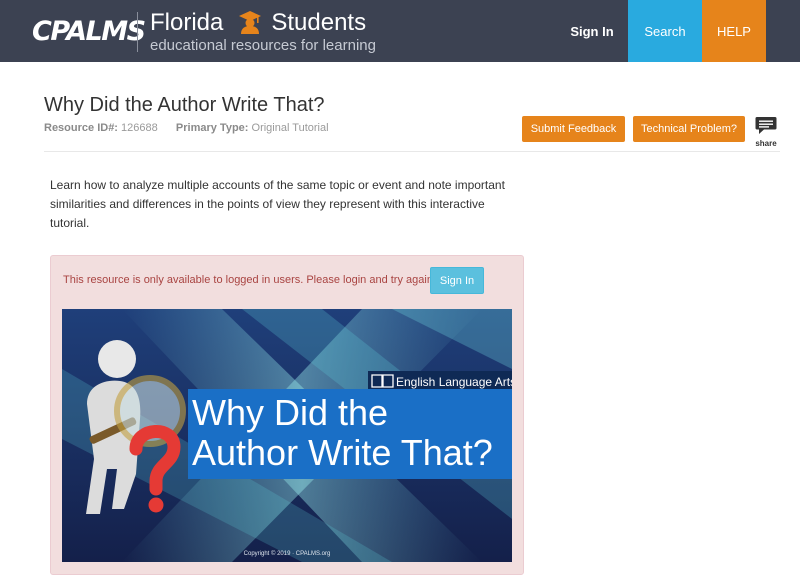 Image resolution: width=800 pixels, height=576 pixels. I want to click on share-button: share, so click(766, 132).